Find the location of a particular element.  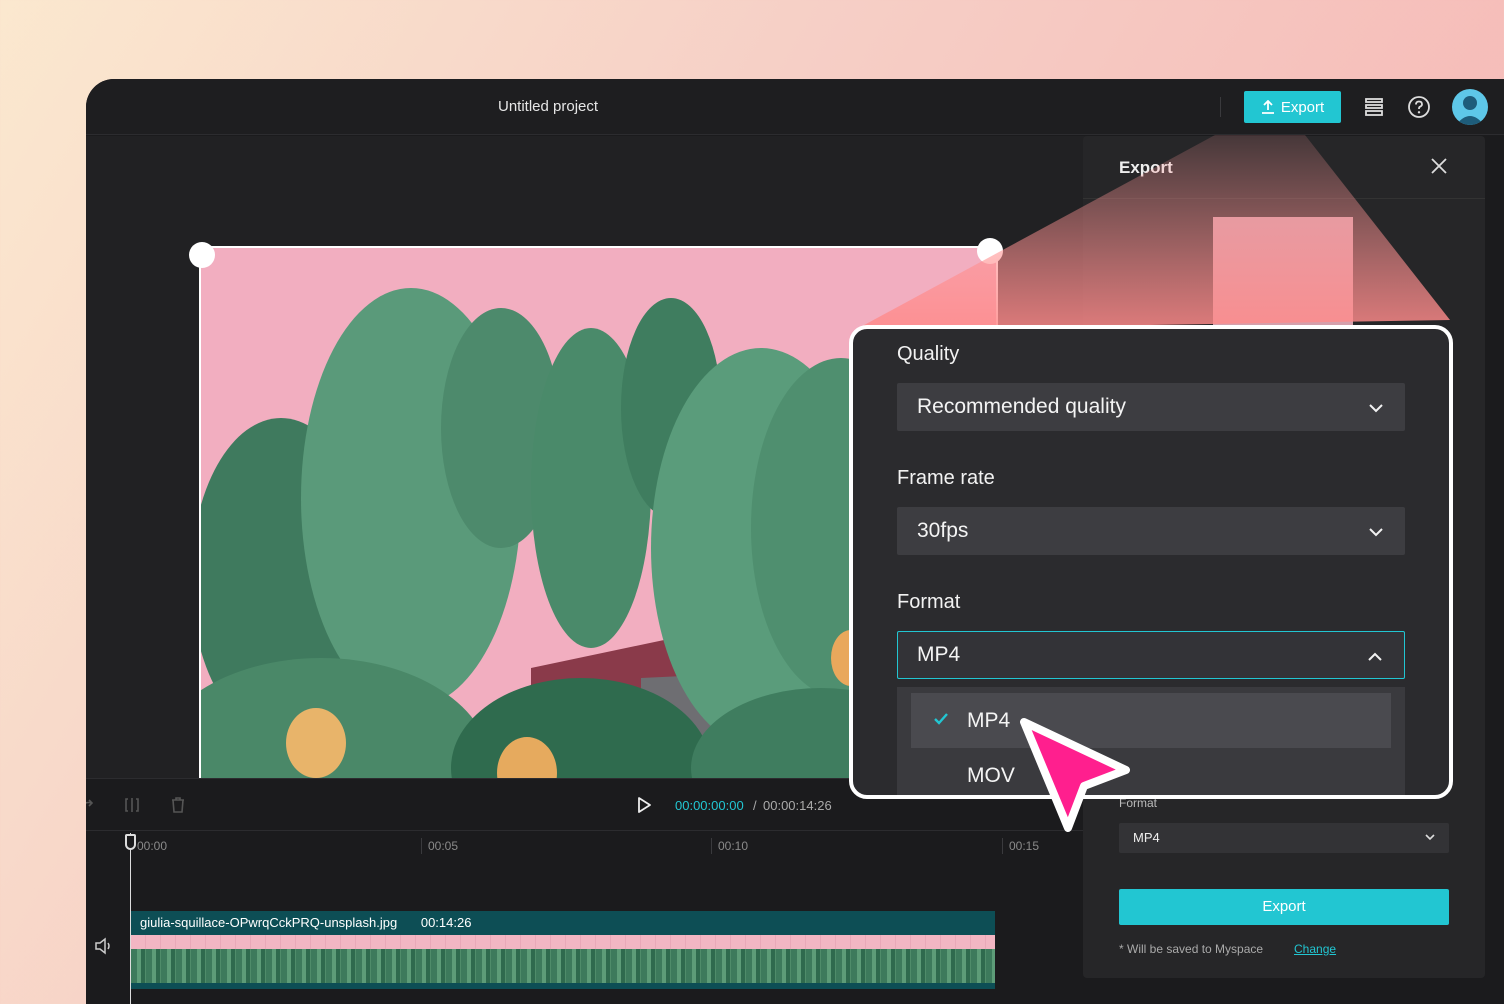

ruler-tick: 00:10 is located at coordinates (729, 846).